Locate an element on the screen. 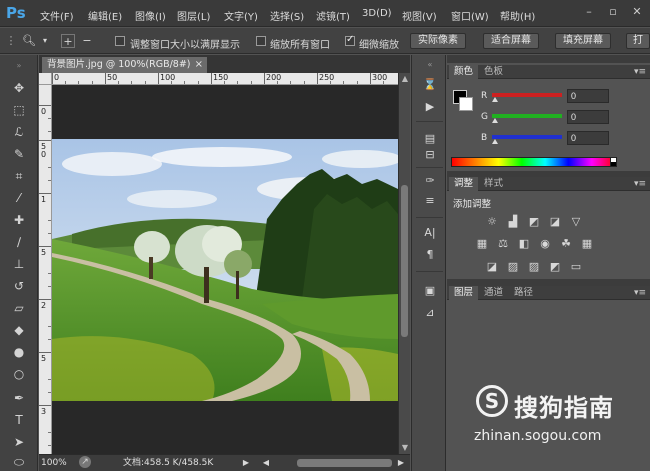 This screenshot has width=650, height=471. document-tab: 背景图片.jpg @ 100%(RGB/8#) × is located at coordinates (124, 65).